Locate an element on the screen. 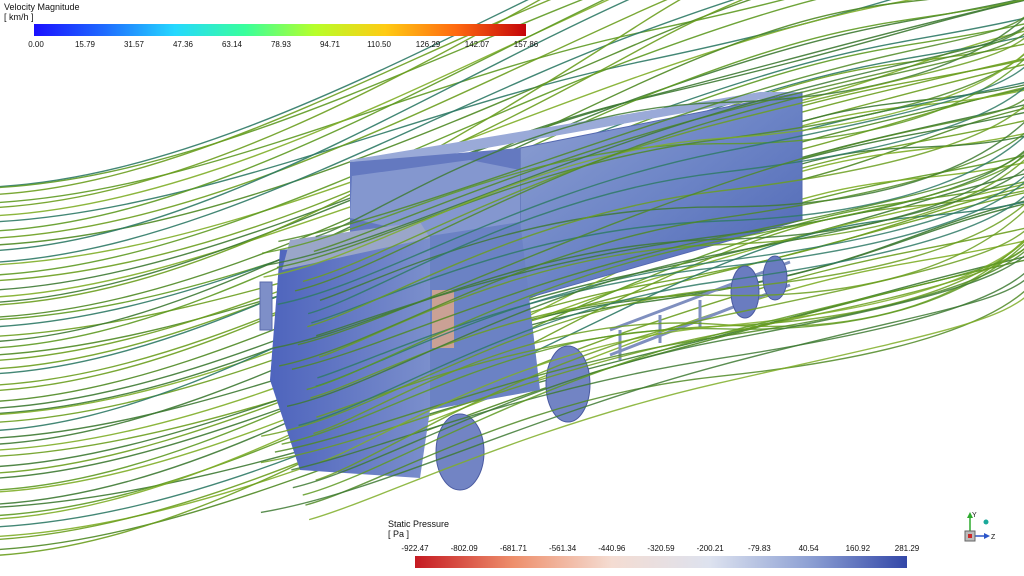 This screenshot has width=1024, height=576. pressure-tick-label: 40.54 is located at coordinates (808, 548).